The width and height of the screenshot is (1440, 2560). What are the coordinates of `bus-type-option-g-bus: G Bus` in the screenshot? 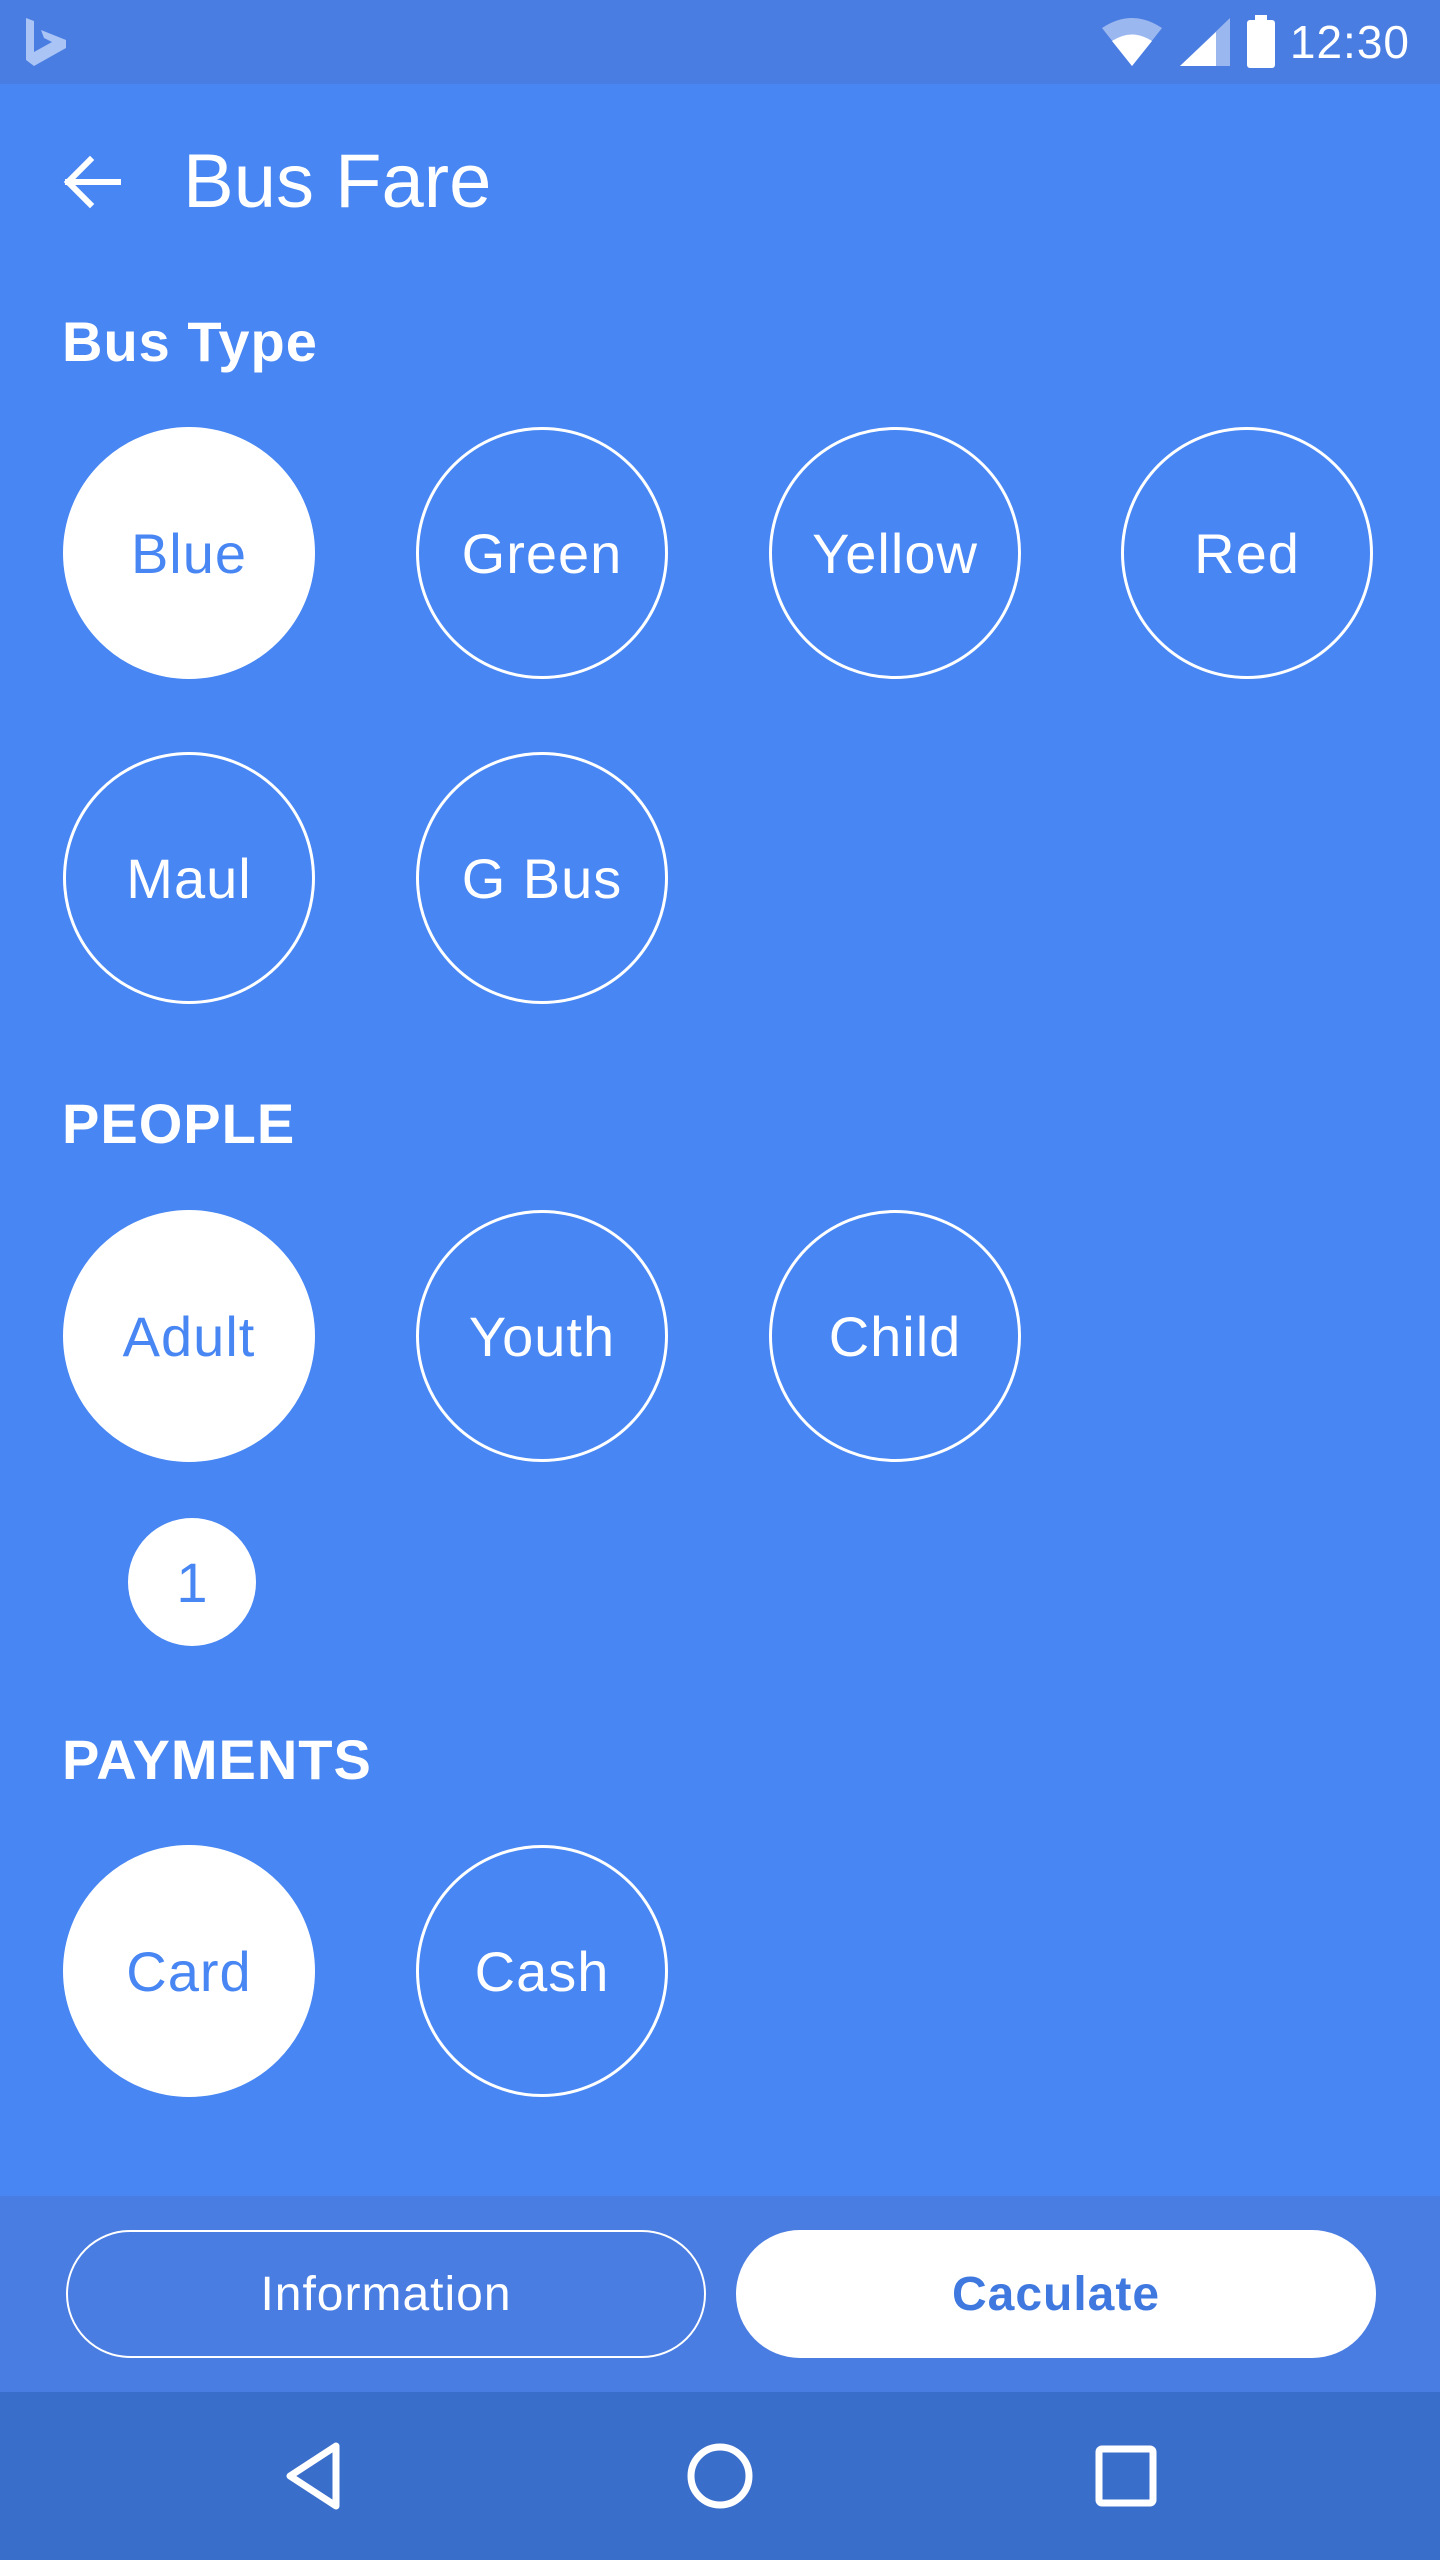 It's located at (542, 878).